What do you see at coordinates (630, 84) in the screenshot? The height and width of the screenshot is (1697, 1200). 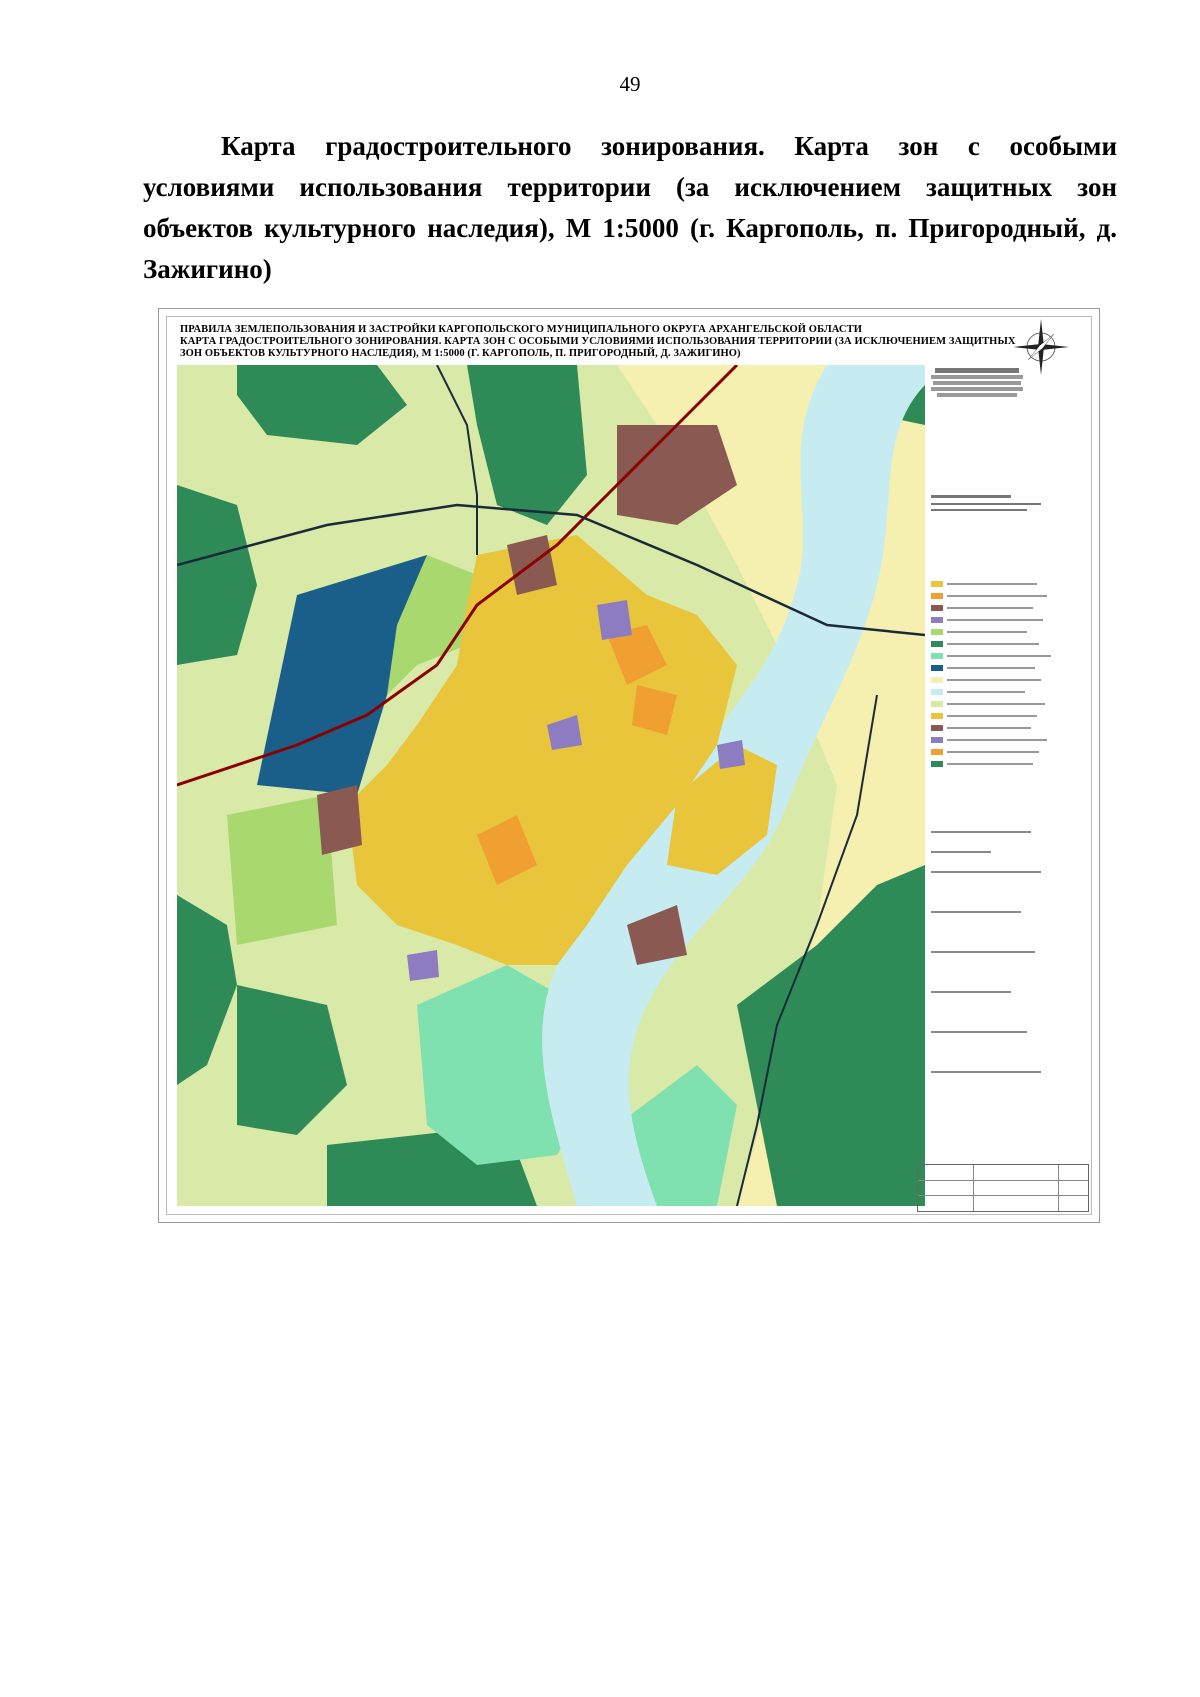 I see `page-number: 49` at bounding box center [630, 84].